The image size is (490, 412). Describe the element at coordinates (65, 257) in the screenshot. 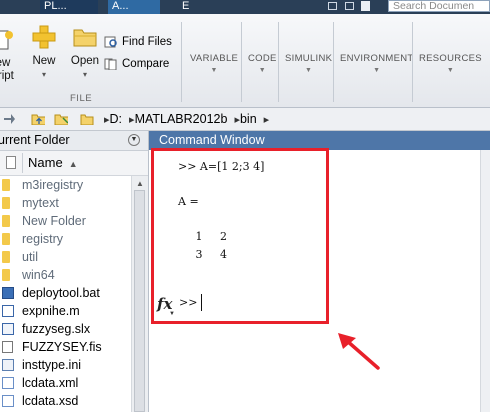

I see `file-list-item: util` at that location.